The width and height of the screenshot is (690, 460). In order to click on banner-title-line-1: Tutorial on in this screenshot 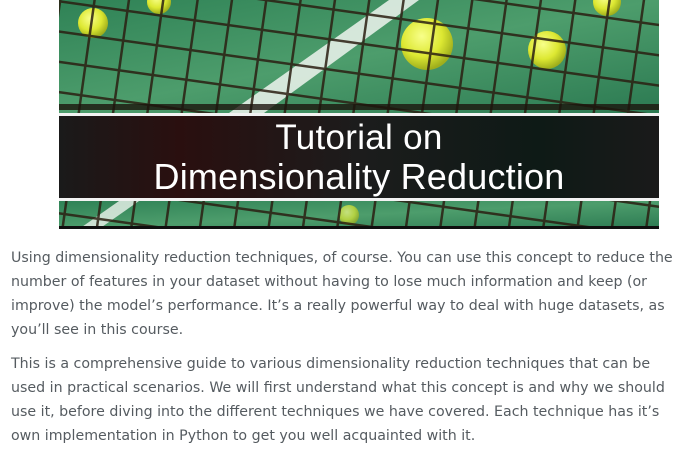, I will do `click(359, 137)`.